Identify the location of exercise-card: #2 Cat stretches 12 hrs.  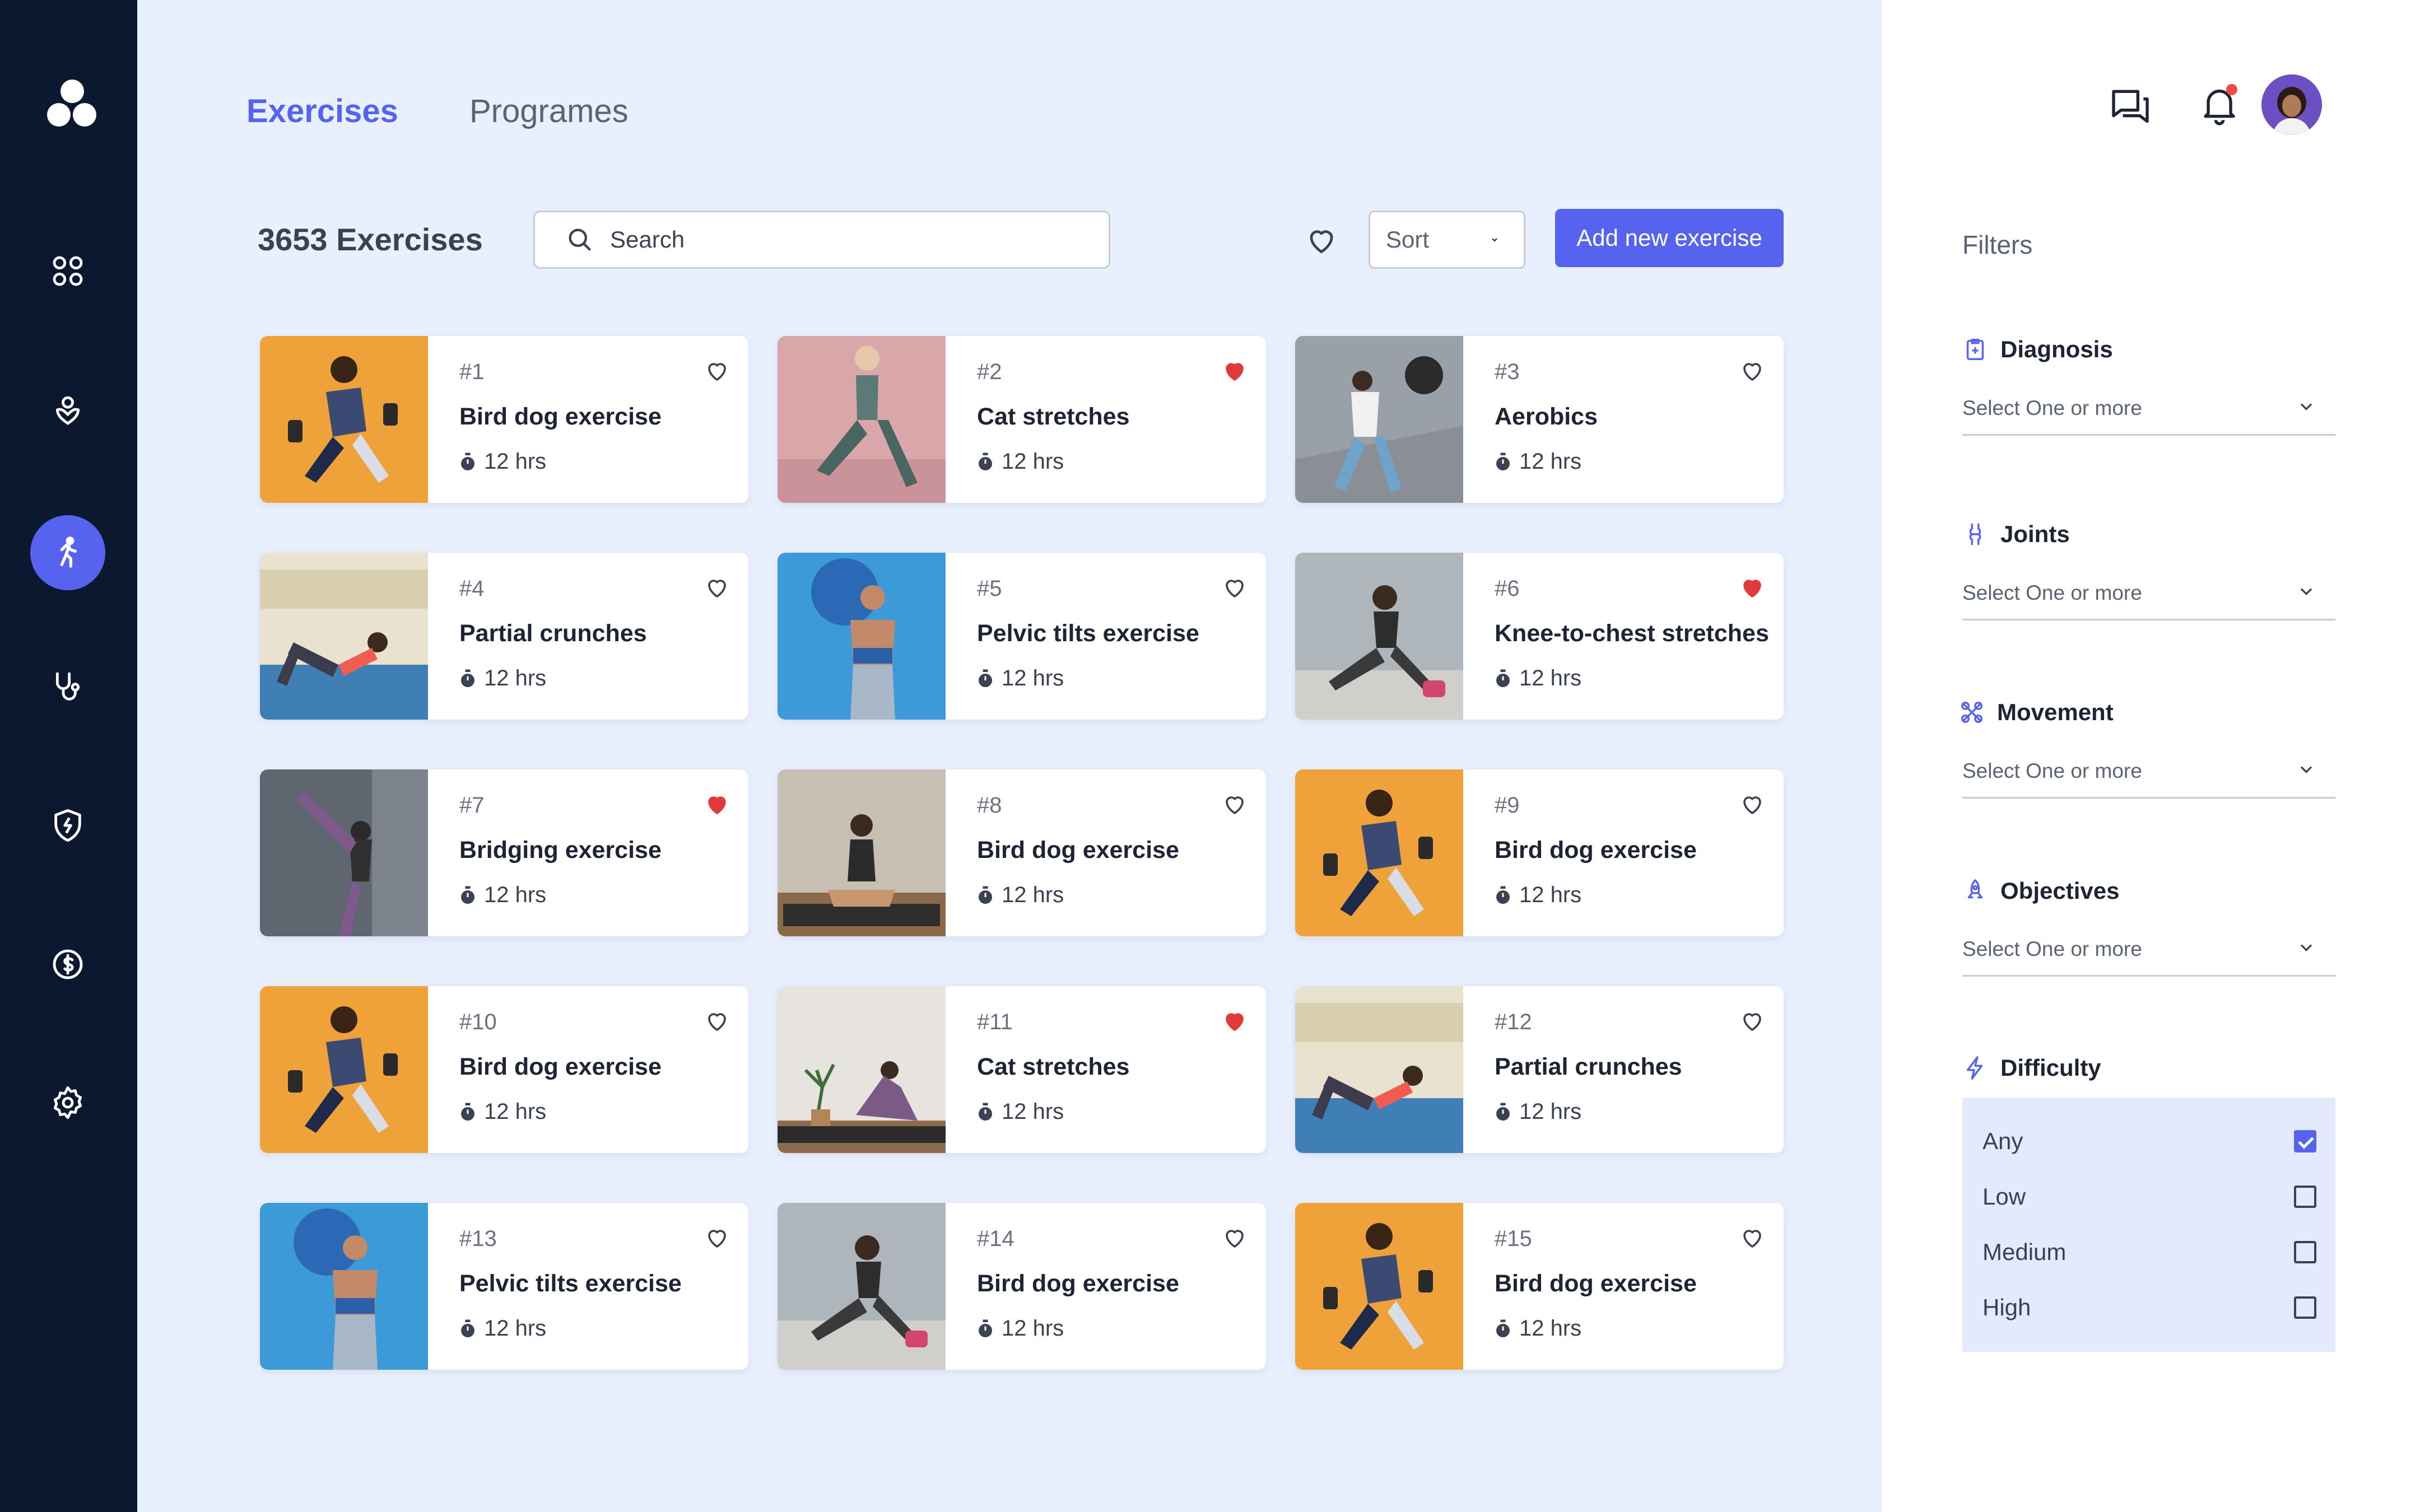
(1022, 420).